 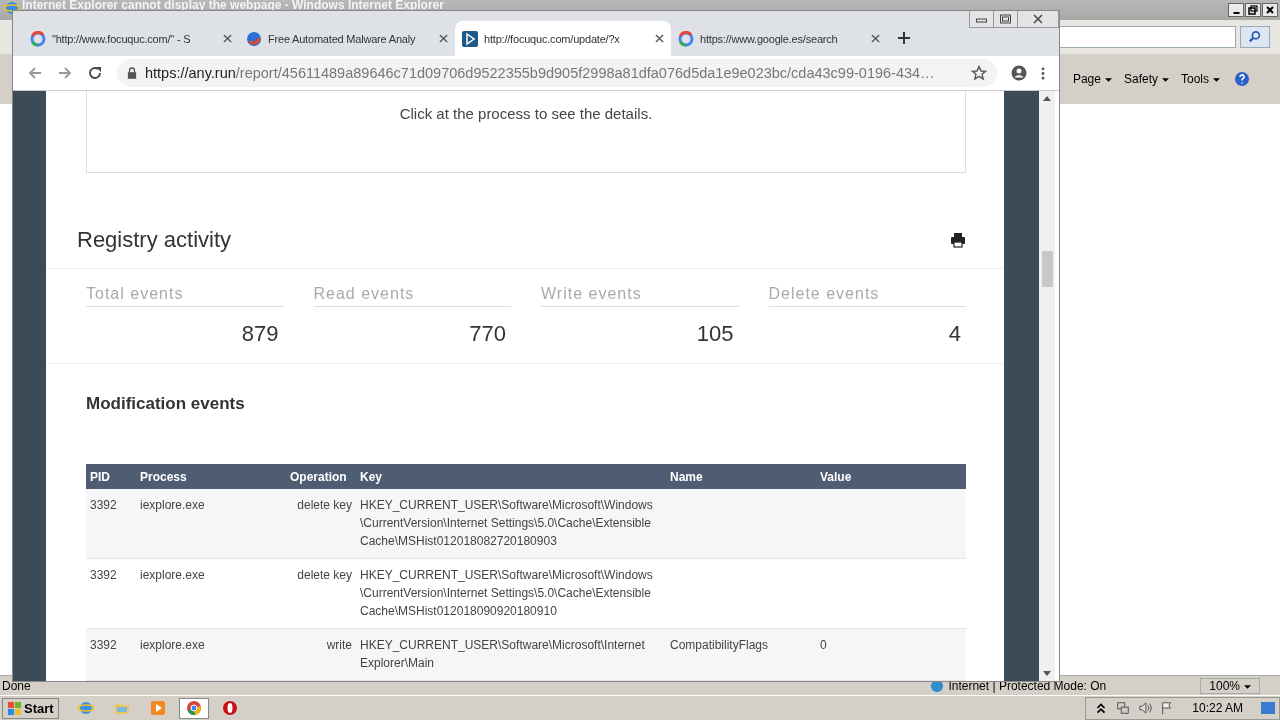 What do you see at coordinates (95, 73) in the screenshot?
I see `reload-icon` at bounding box center [95, 73].